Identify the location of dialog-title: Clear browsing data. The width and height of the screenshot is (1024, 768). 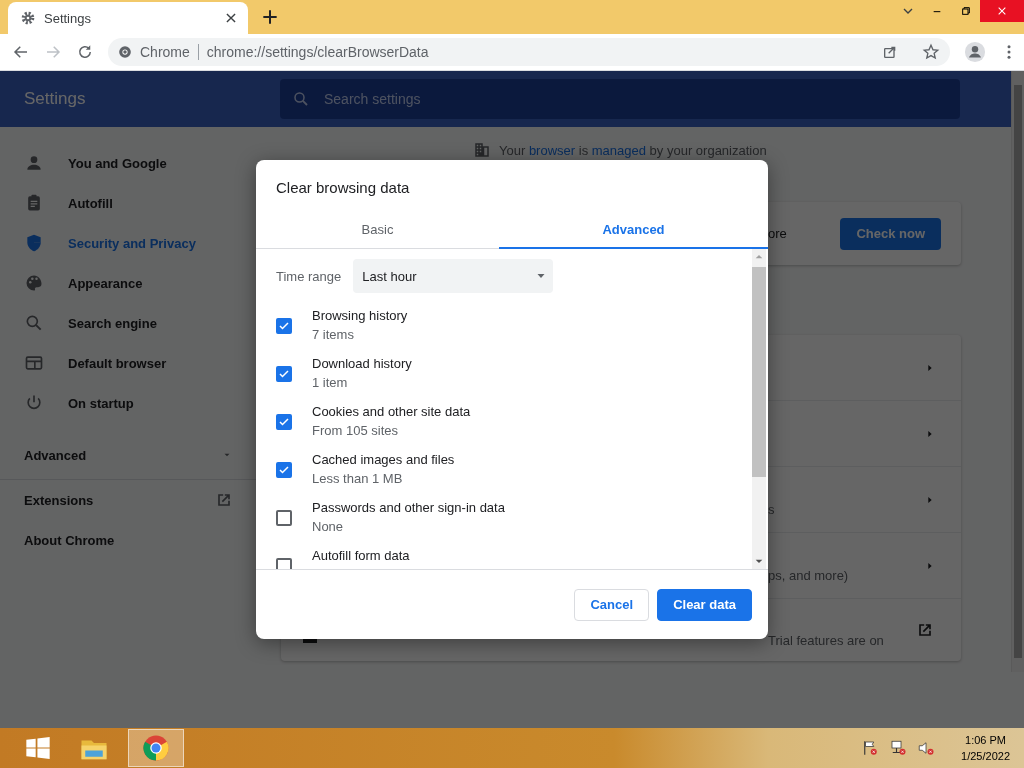
(343, 188).